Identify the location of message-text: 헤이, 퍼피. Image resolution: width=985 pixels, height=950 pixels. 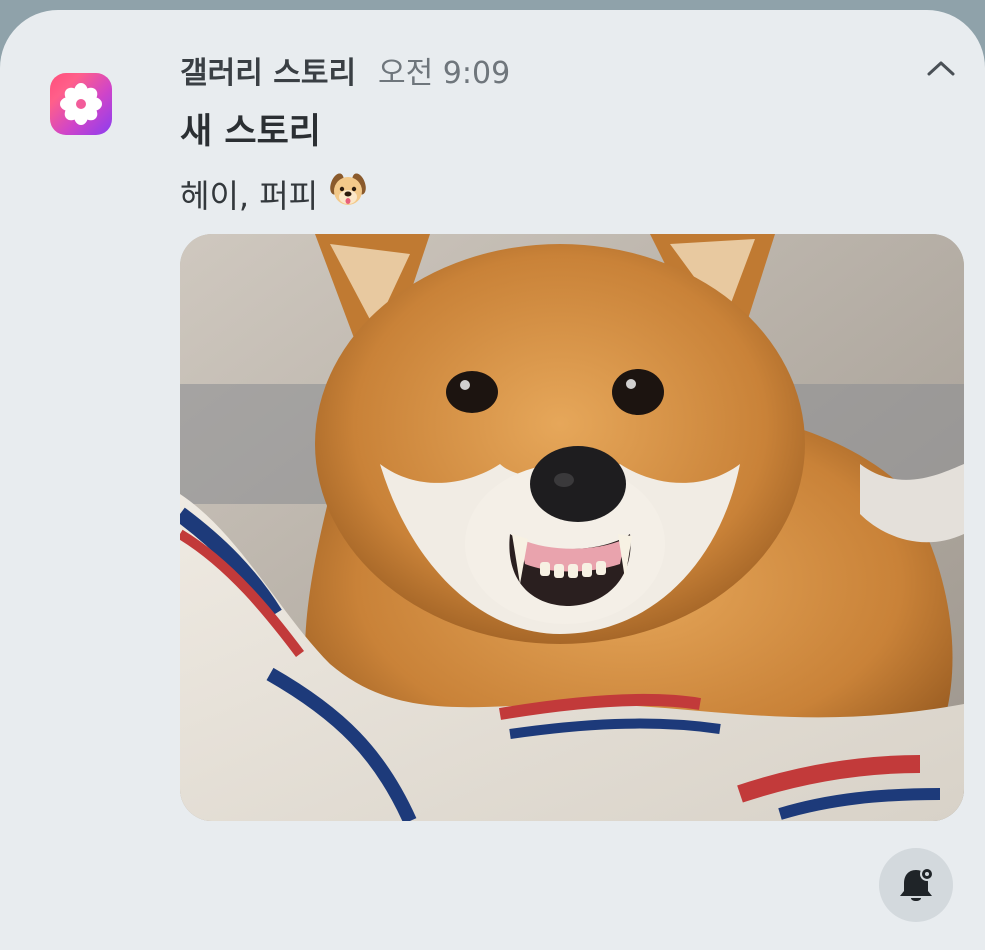
(249, 196).